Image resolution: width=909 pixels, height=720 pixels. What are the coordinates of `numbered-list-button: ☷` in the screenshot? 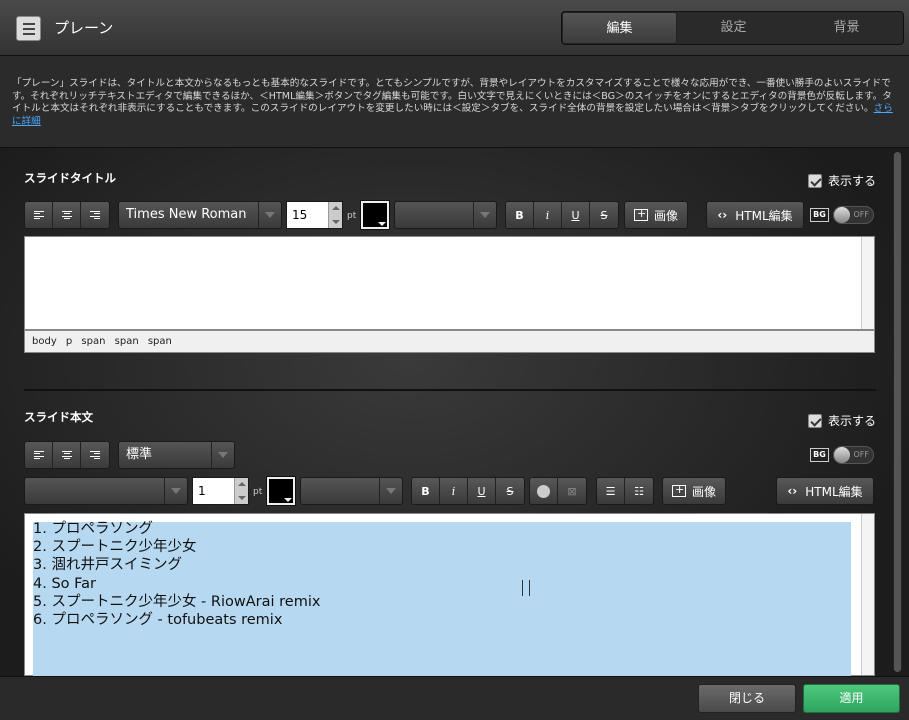 It's located at (639, 491).